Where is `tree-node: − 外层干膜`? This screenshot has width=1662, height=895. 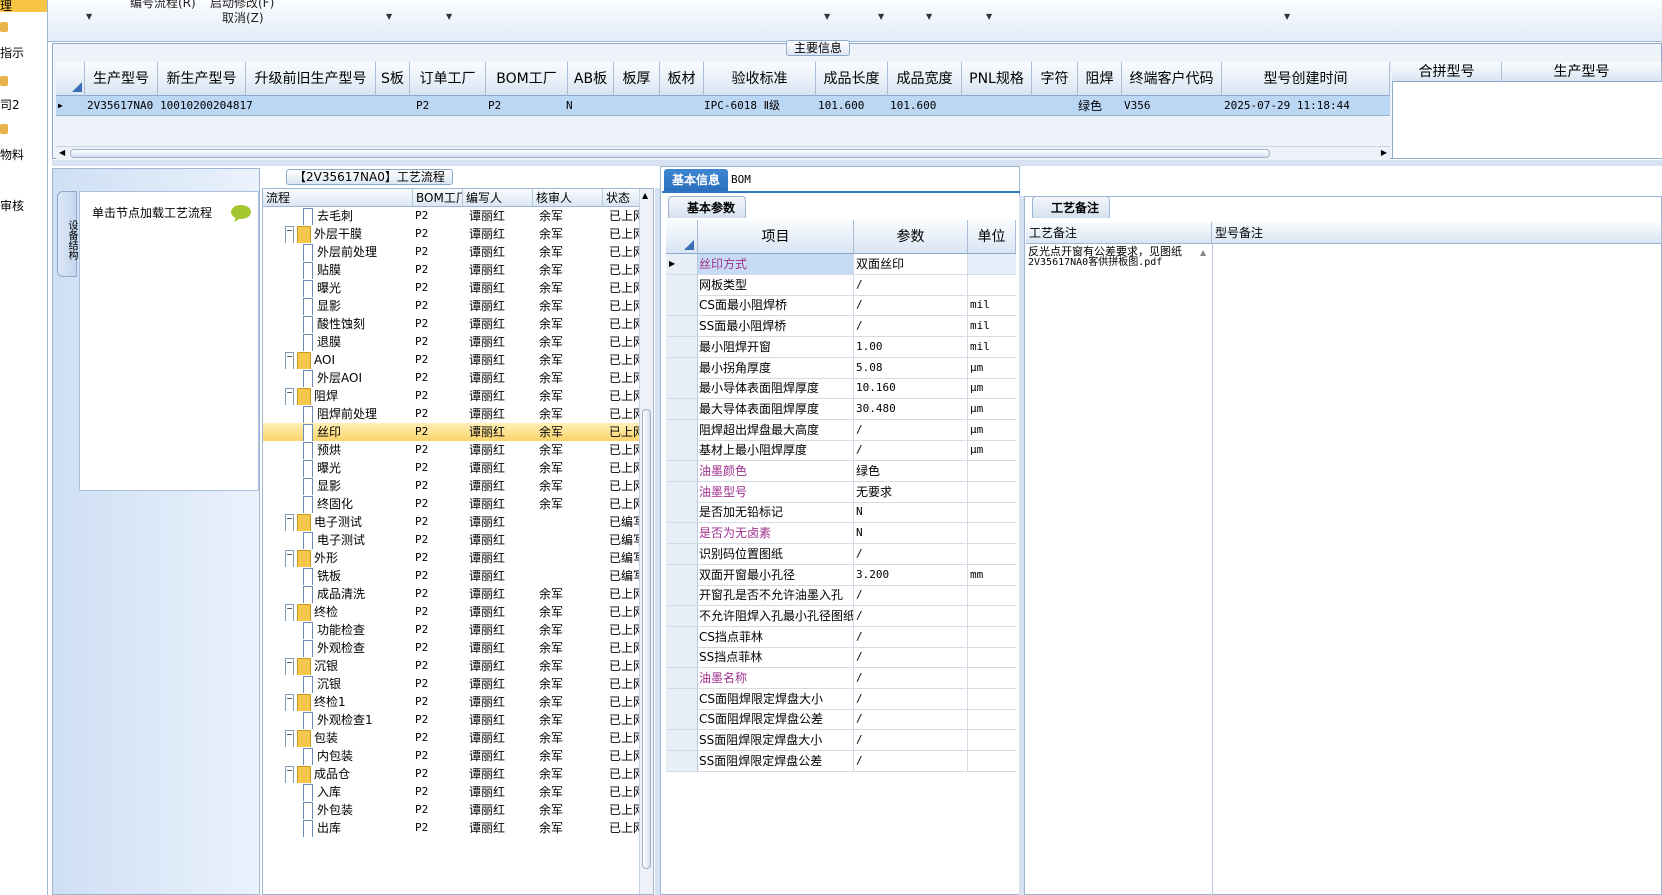 tree-node: − 外层干膜 is located at coordinates (349, 234).